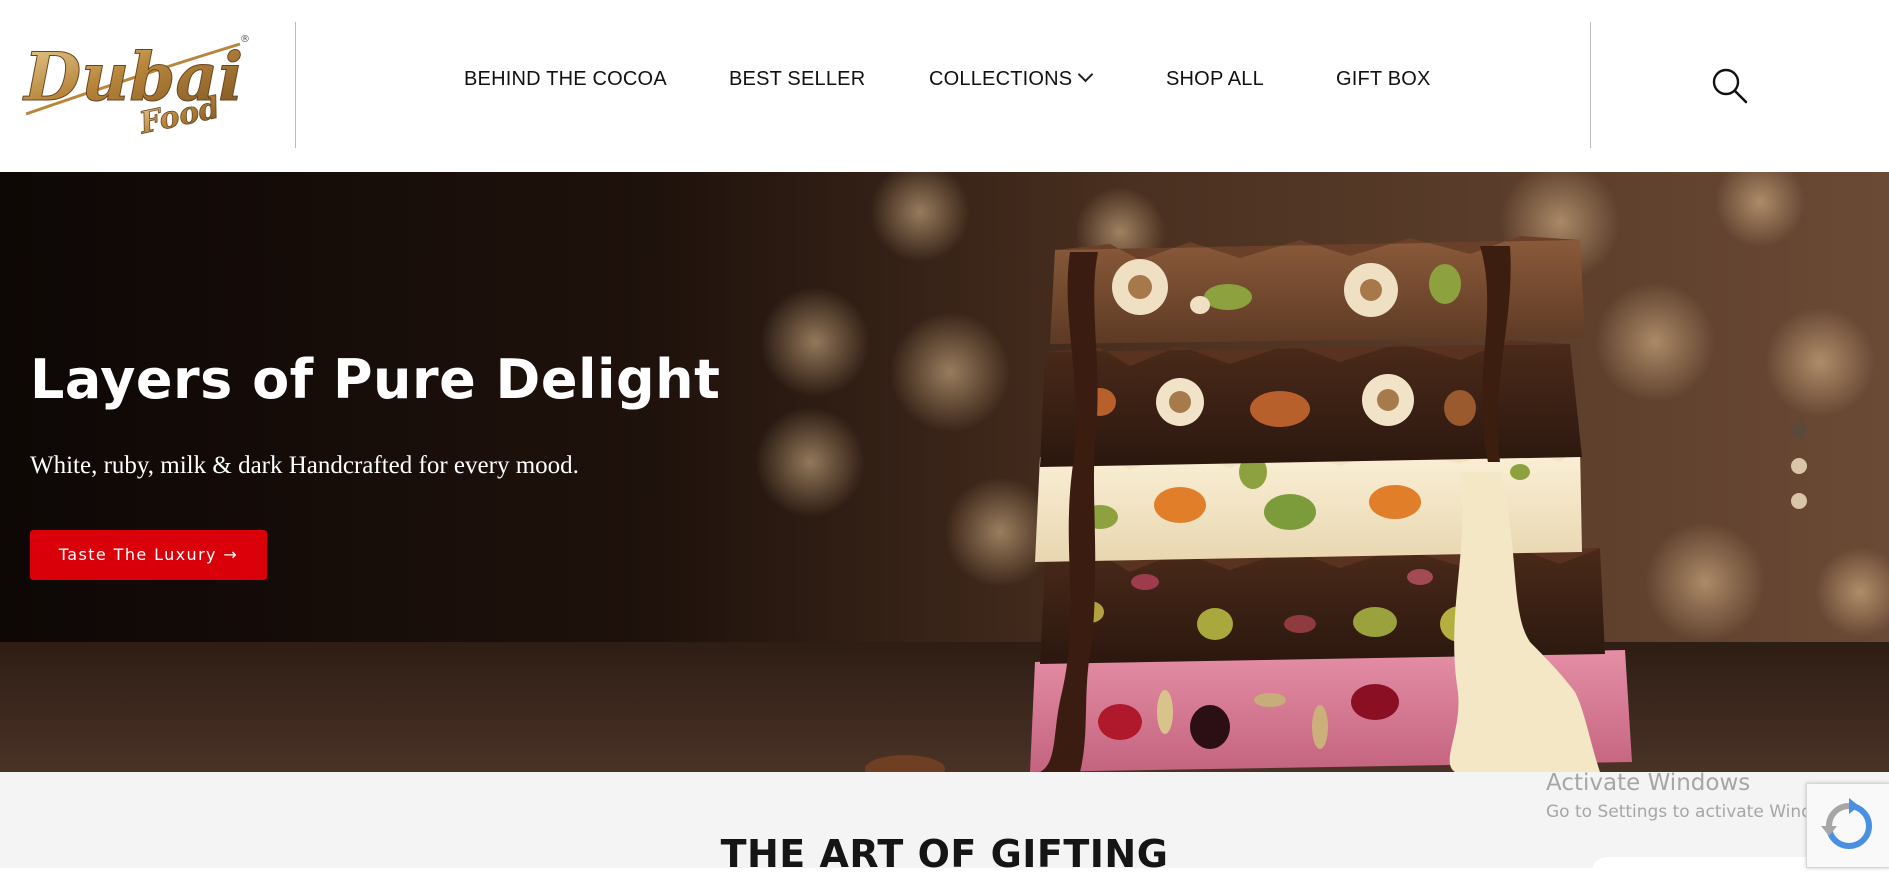 This screenshot has width=1889, height=887. What do you see at coordinates (1717, 872) in the screenshot?
I see `floating-widget` at bounding box center [1717, 872].